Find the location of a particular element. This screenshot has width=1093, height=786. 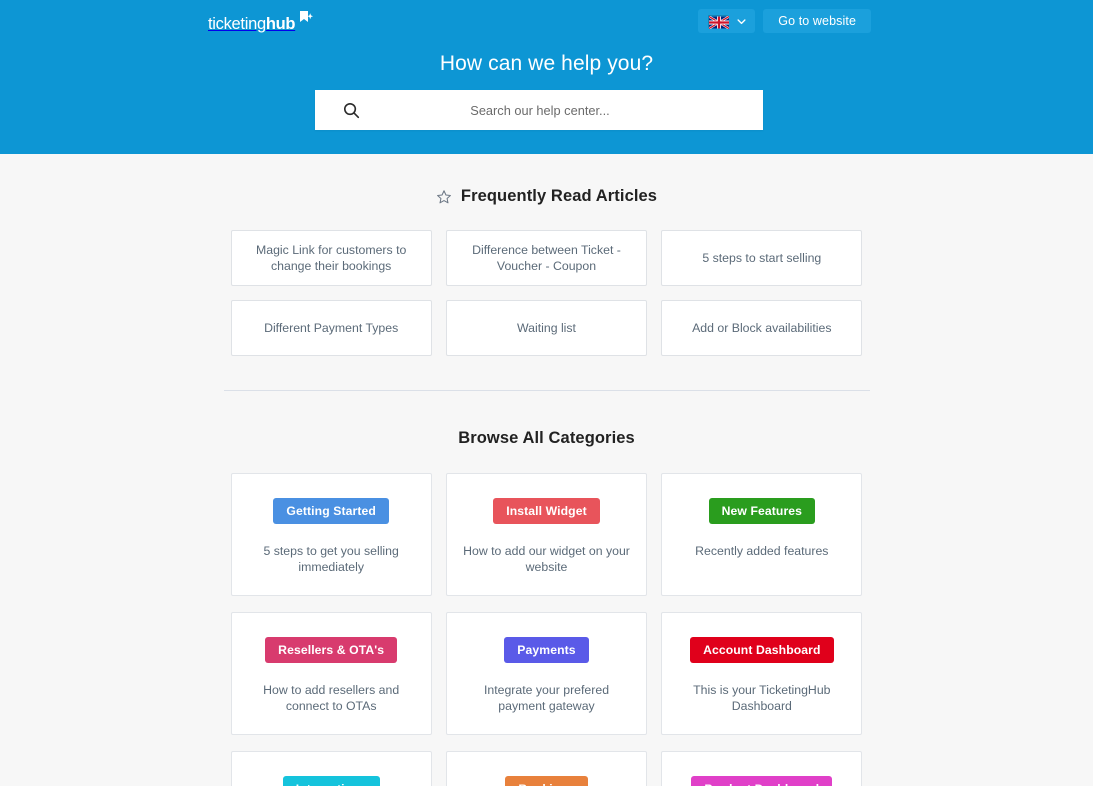

category-card-new-features: New Features Recently added features is located at coordinates (762, 534).